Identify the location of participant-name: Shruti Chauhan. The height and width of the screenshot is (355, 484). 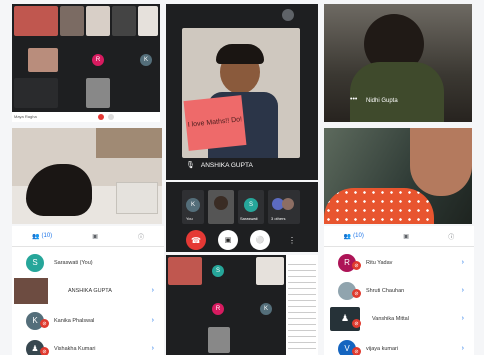
(385, 290).